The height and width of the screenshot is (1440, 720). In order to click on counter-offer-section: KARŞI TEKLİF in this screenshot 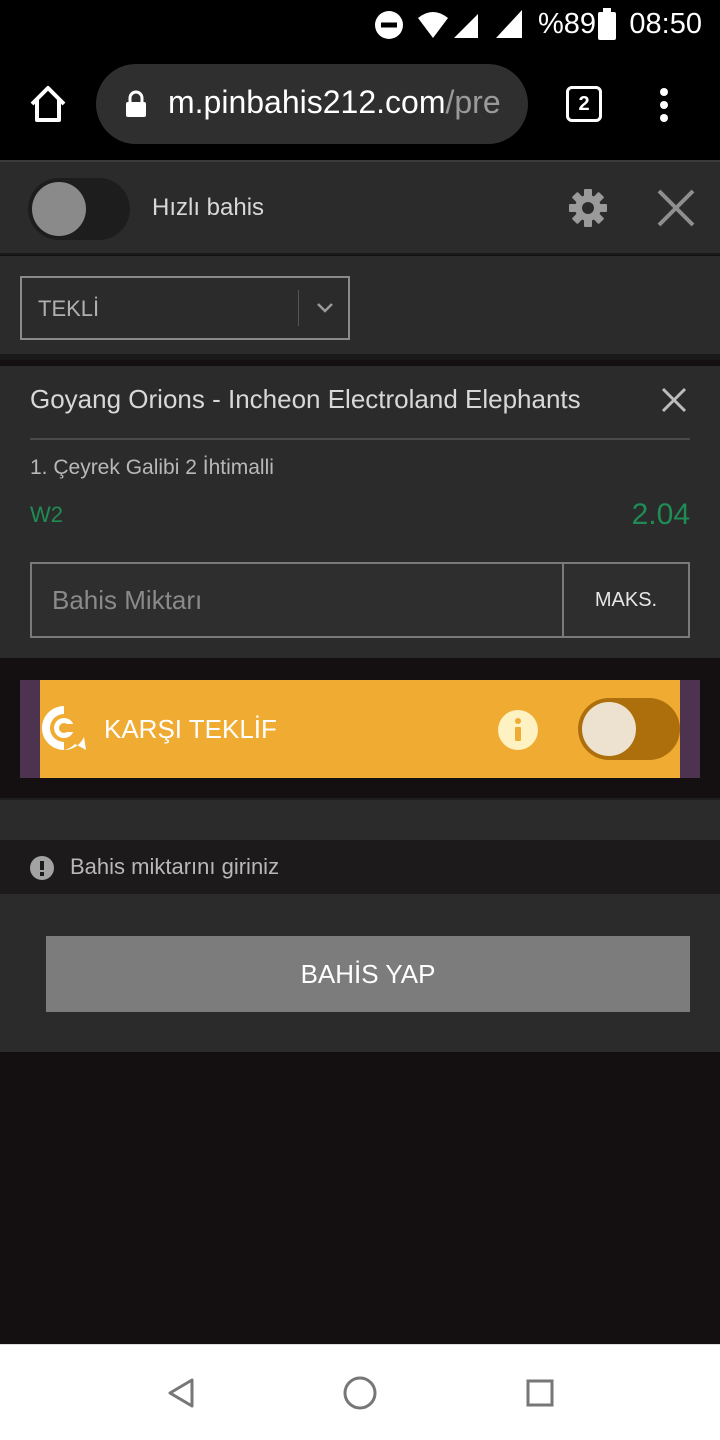, I will do `click(360, 728)`.